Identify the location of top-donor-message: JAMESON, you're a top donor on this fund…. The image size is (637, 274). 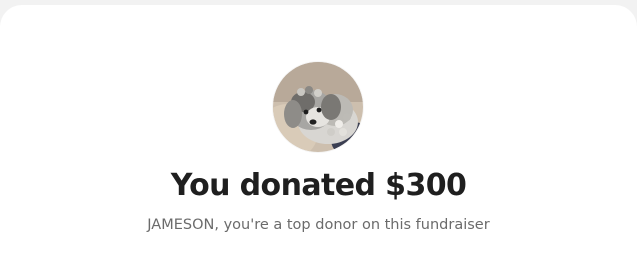
(318, 225).